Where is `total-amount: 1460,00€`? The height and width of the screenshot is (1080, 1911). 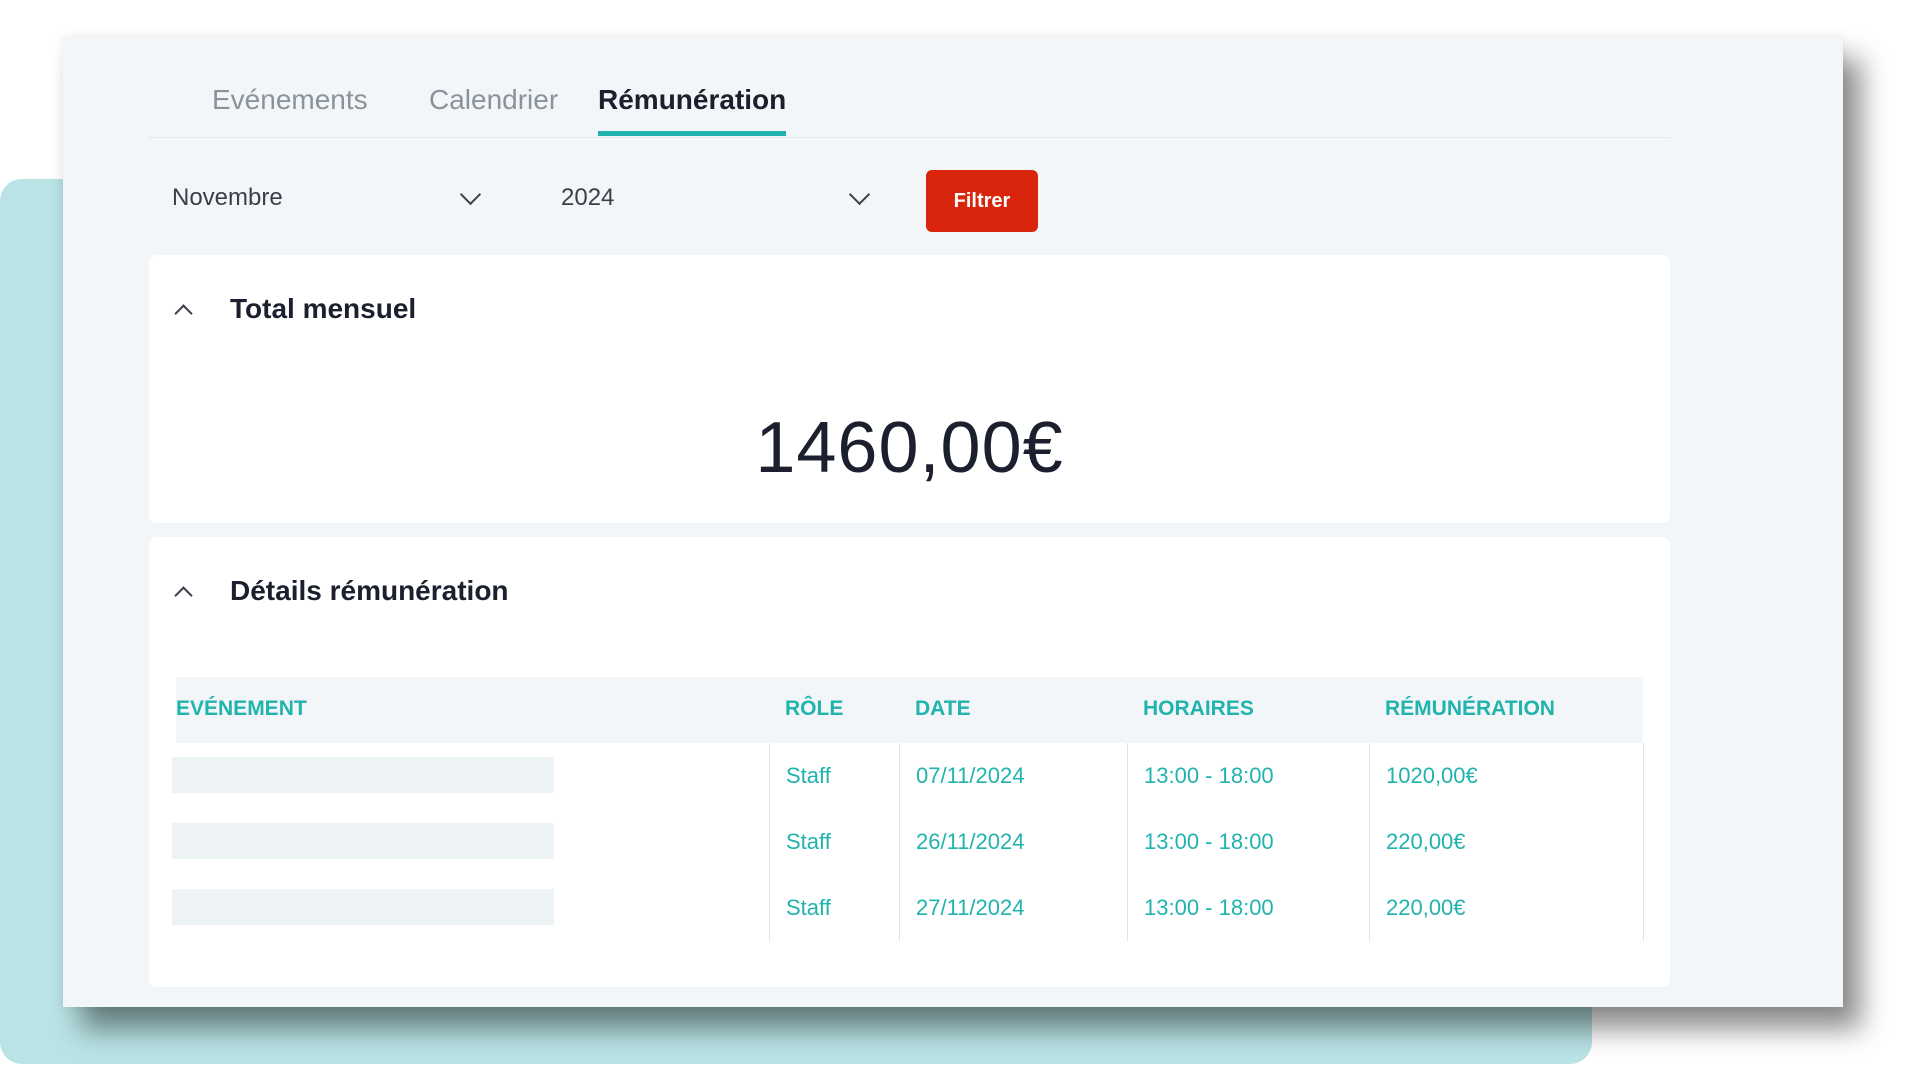 total-amount: 1460,00€ is located at coordinates (909, 448).